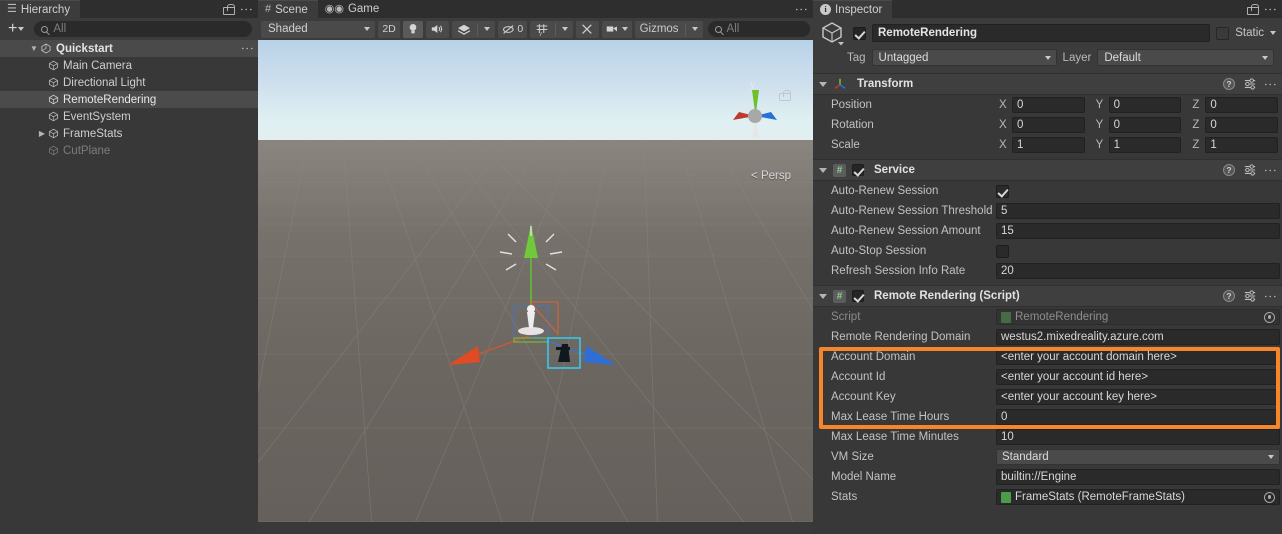 The width and height of the screenshot is (1282, 534). I want to click on tag-value: Untagged, so click(903, 57).